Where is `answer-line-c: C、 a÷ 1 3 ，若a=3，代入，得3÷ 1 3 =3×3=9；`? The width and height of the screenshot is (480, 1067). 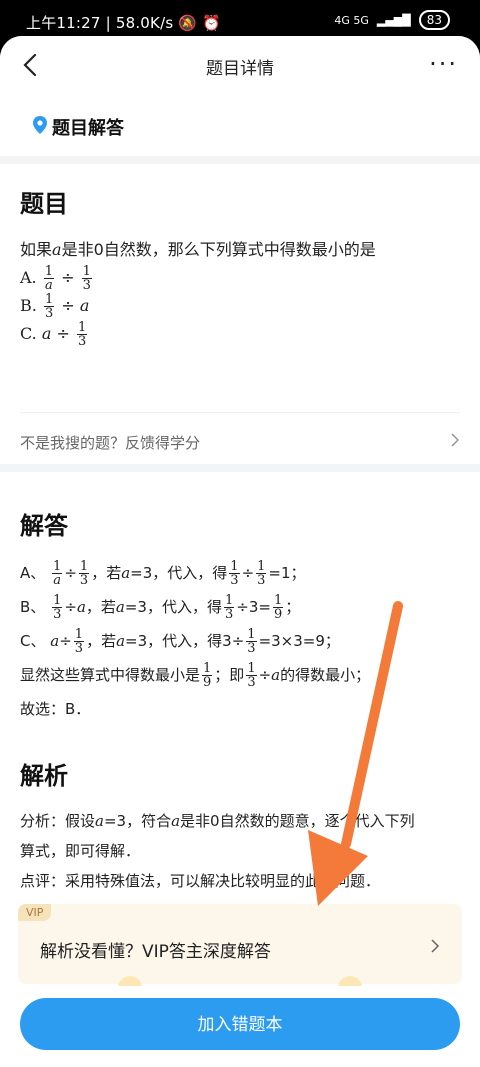 answer-line-c: C、 a÷ 1 3 ，若a=3，代入，得3÷ 1 3 =3×3=9； is located at coordinates (180, 641).